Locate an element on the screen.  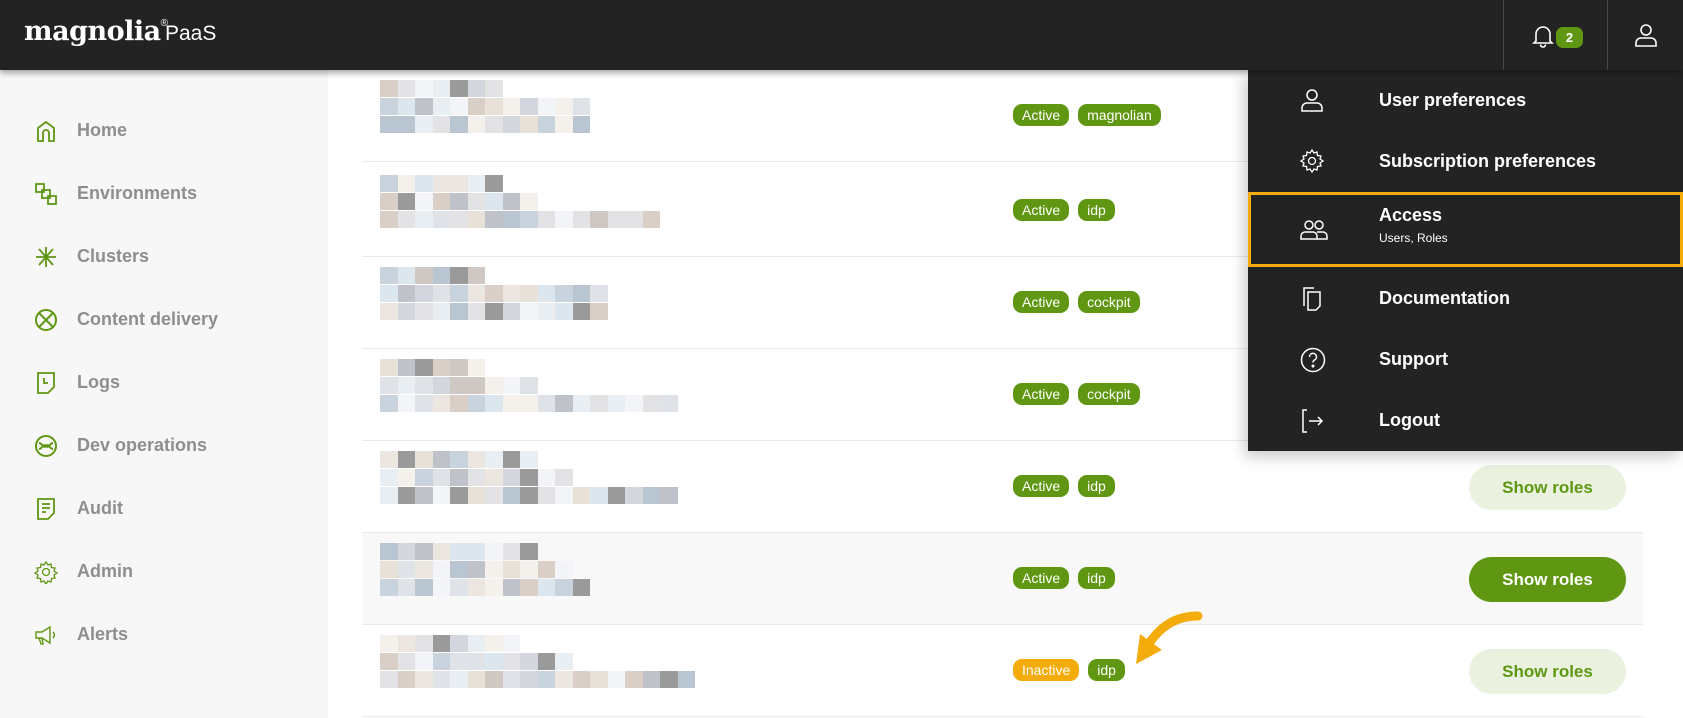
sidebar-item-admin: Admin is located at coordinates (164, 571).